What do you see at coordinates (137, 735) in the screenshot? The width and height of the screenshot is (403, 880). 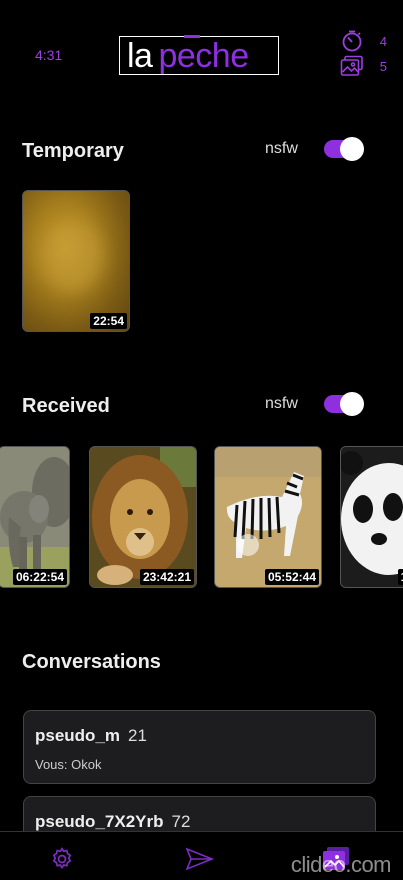 I see `conversation-count: 21` at bounding box center [137, 735].